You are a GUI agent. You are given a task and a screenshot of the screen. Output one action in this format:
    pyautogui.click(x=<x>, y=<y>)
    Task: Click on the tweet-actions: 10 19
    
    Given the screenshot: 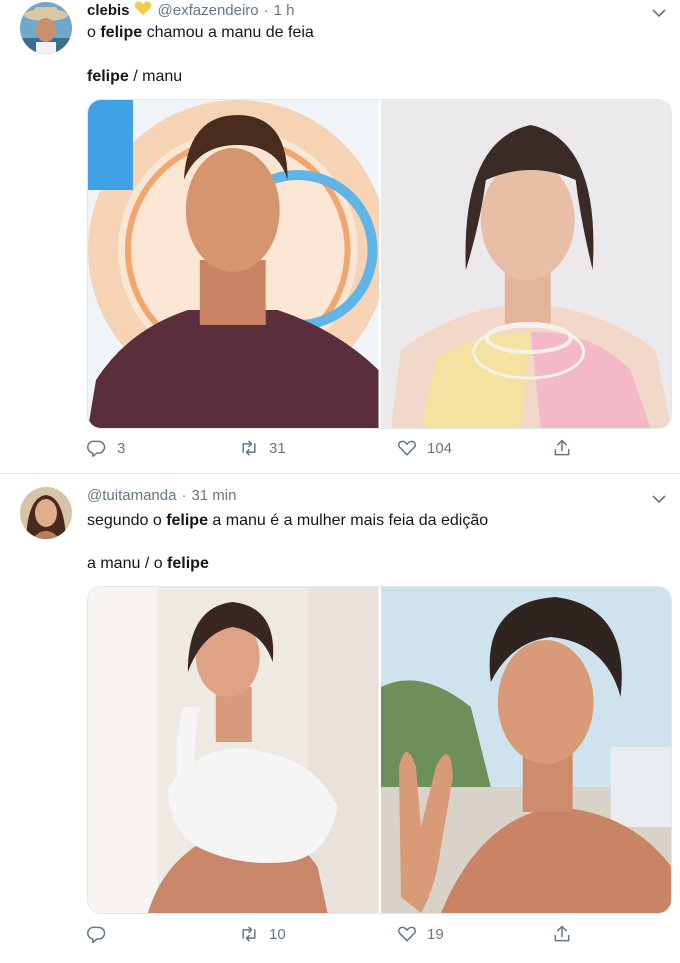 What is the action you would take?
    pyautogui.click(x=337, y=936)
    